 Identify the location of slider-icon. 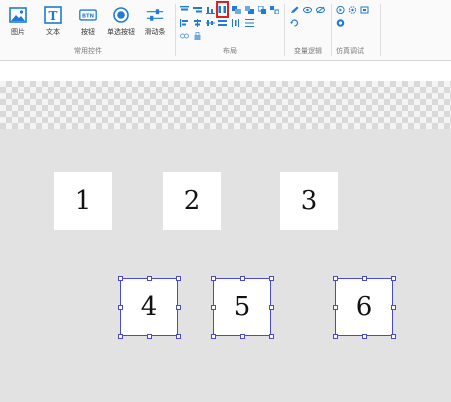
(155, 15).